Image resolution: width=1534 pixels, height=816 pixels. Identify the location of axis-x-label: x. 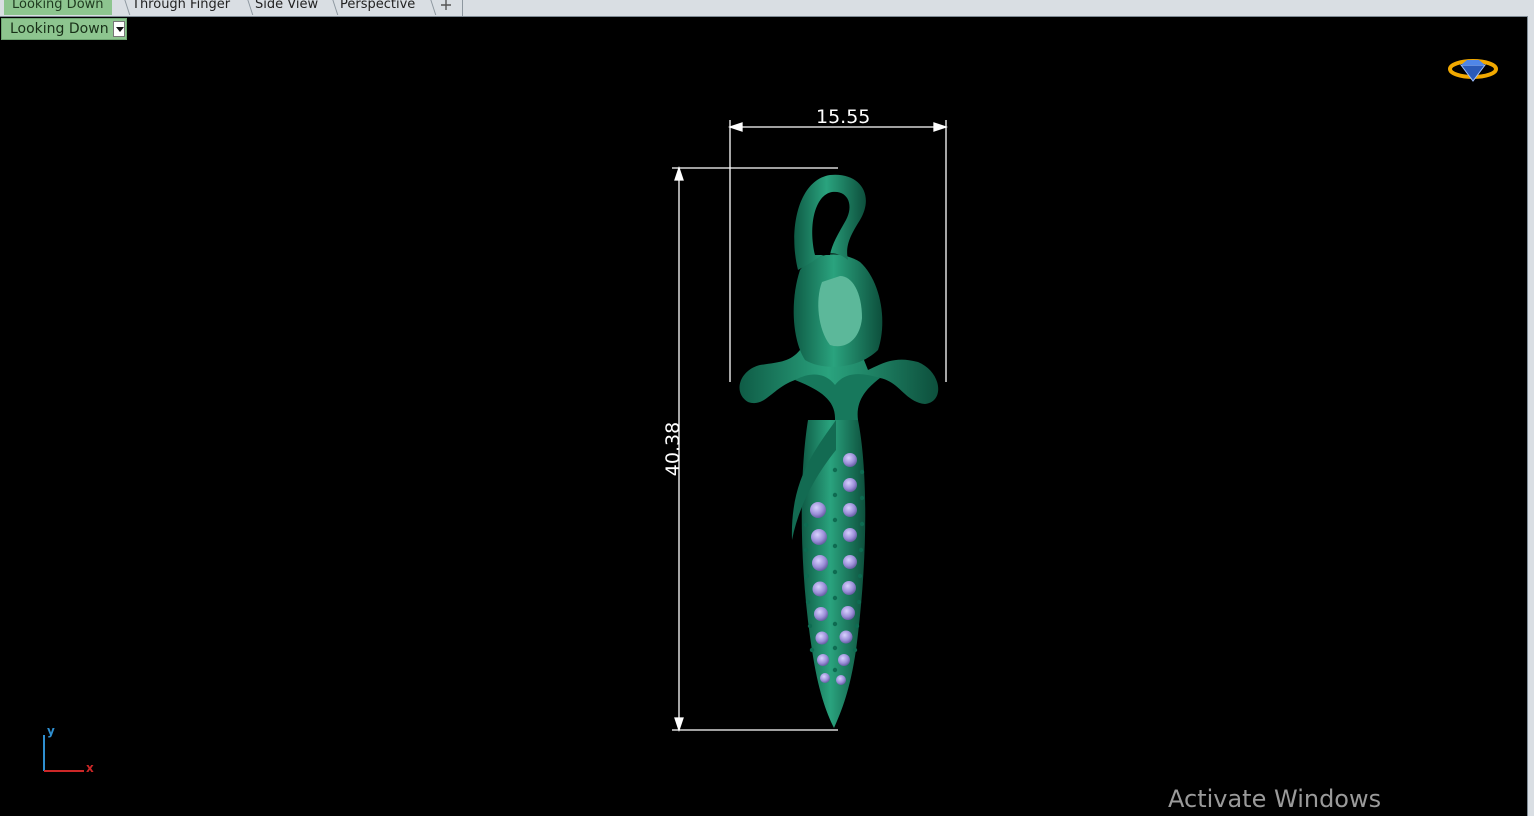
(90, 768).